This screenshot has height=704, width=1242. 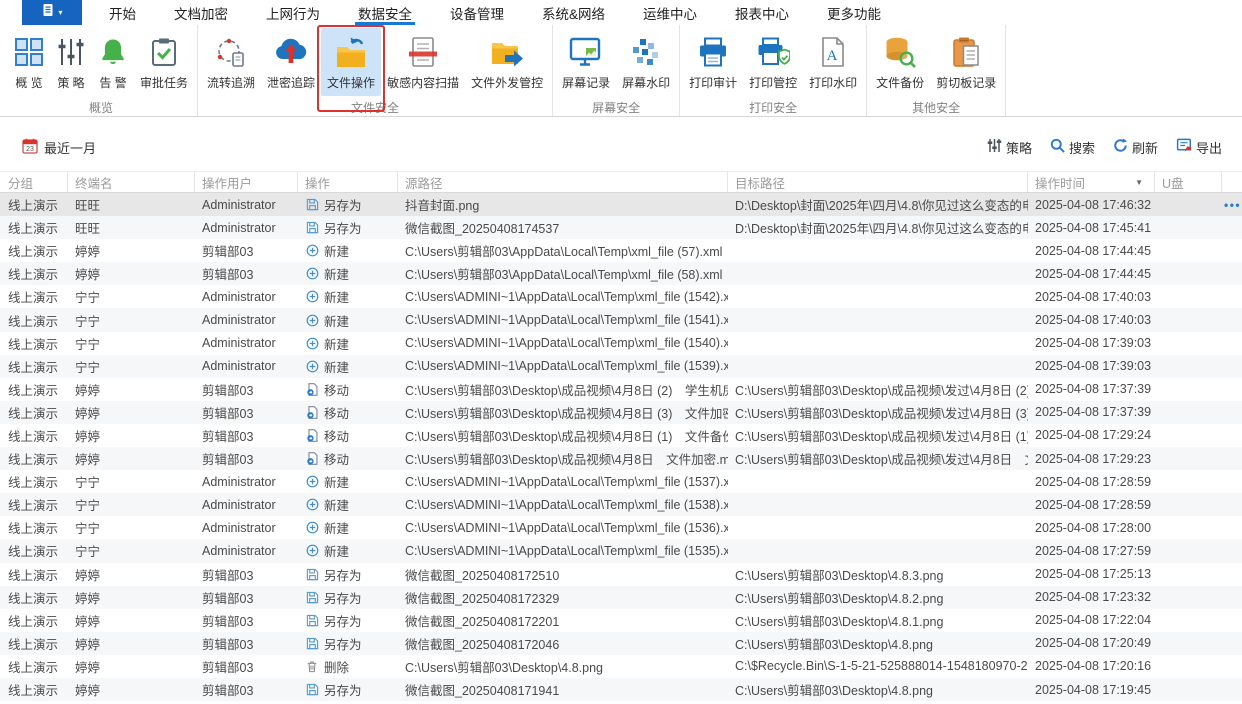 What do you see at coordinates (1141, 182) in the screenshot?
I see `column-filter-caret-icon: ▼` at bounding box center [1141, 182].